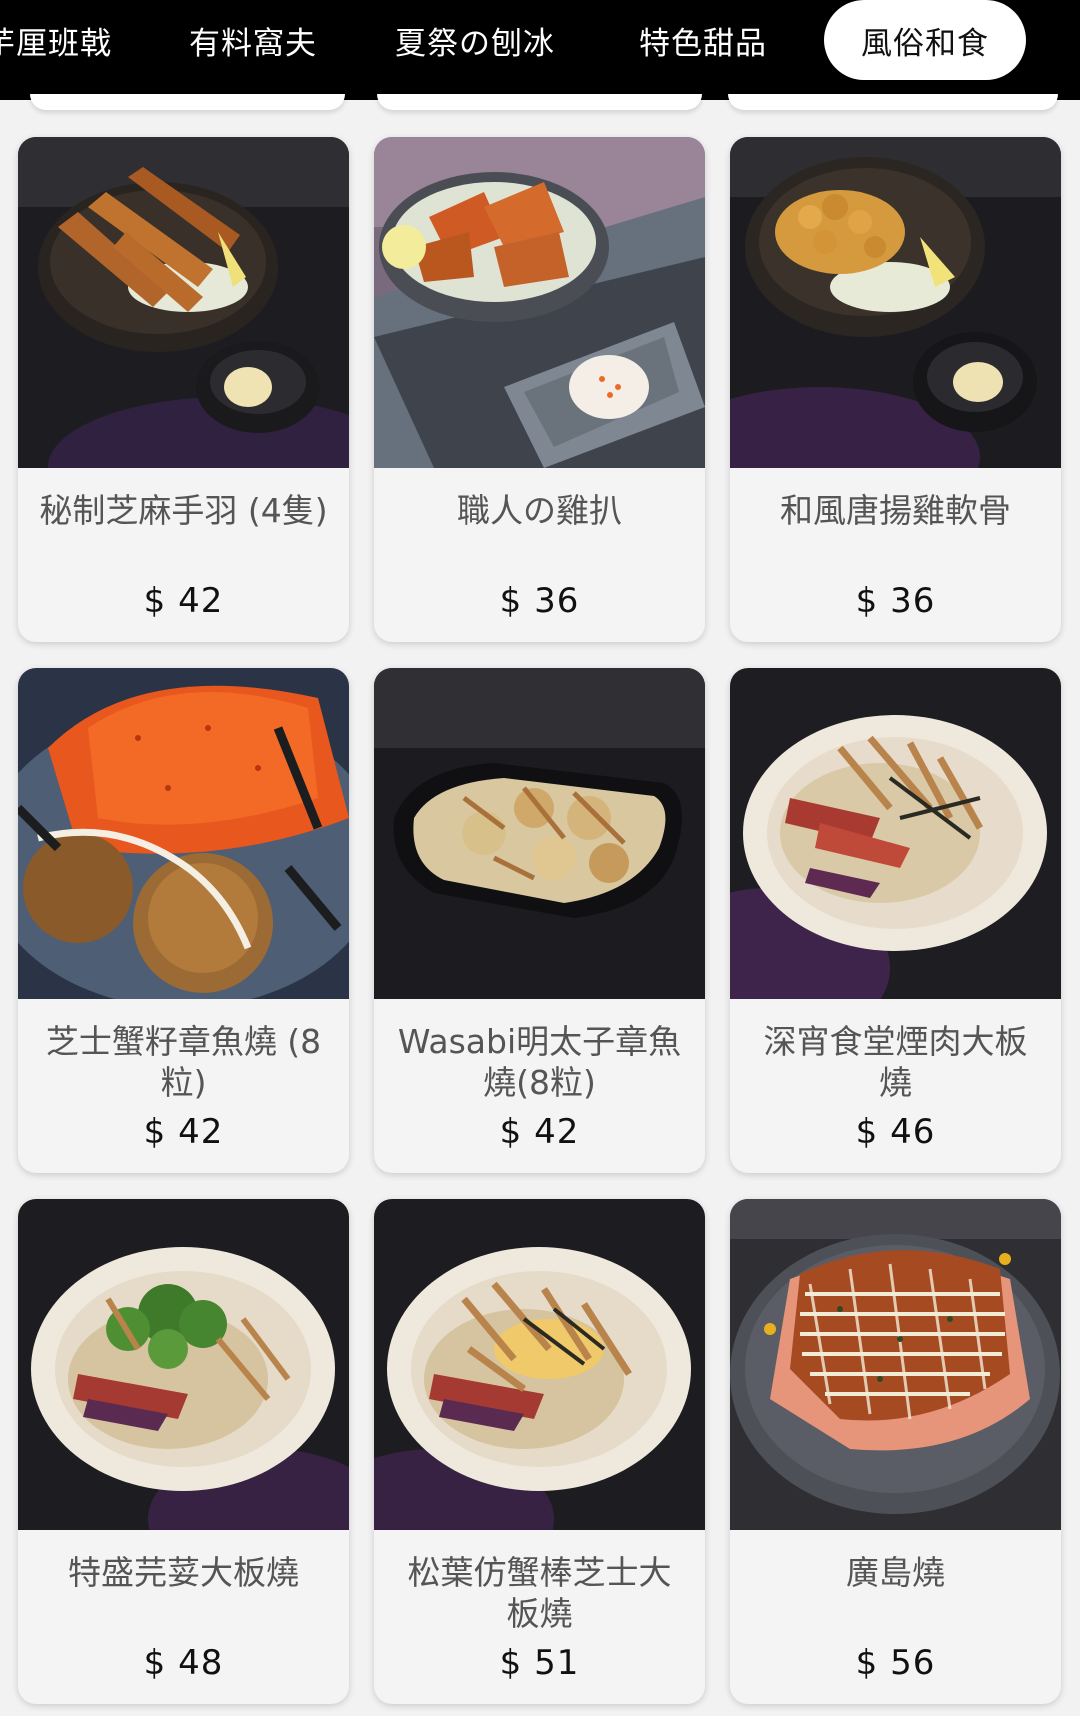 Image resolution: width=1080 pixels, height=1716 pixels. Describe the element at coordinates (183, 1663) in the screenshot. I see `item-price: $ 48` at that location.